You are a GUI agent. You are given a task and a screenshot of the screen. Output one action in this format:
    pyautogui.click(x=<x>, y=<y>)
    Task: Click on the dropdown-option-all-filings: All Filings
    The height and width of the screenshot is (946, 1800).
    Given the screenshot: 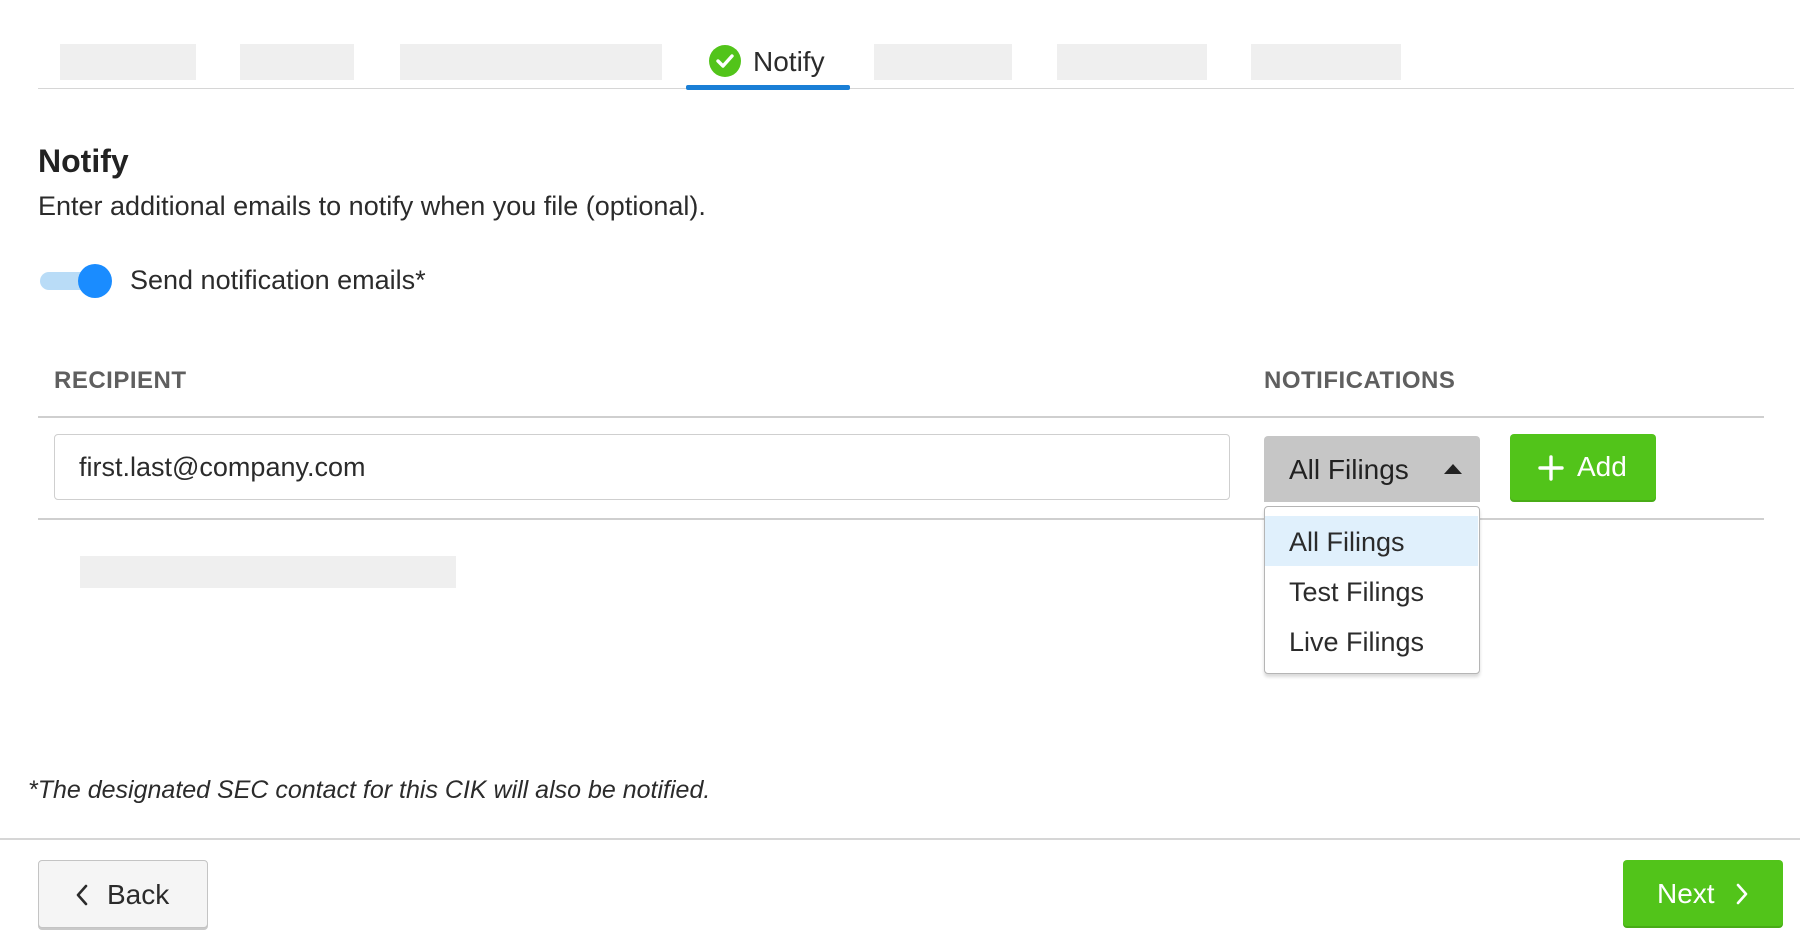 What is the action you would take?
    pyautogui.click(x=1371, y=541)
    